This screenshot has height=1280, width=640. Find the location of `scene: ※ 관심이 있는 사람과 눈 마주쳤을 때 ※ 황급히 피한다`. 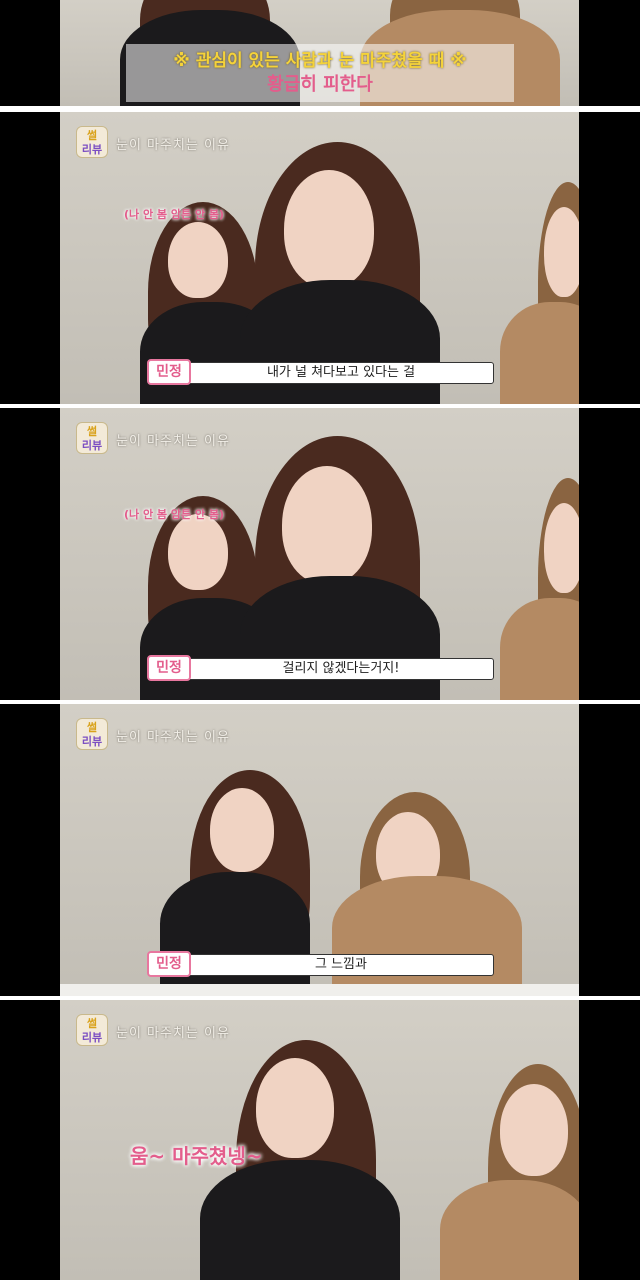

scene: ※ 관심이 있는 사람과 눈 마주쳤을 때 ※ 황급히 피한다 is located at coordinates (319, 53).